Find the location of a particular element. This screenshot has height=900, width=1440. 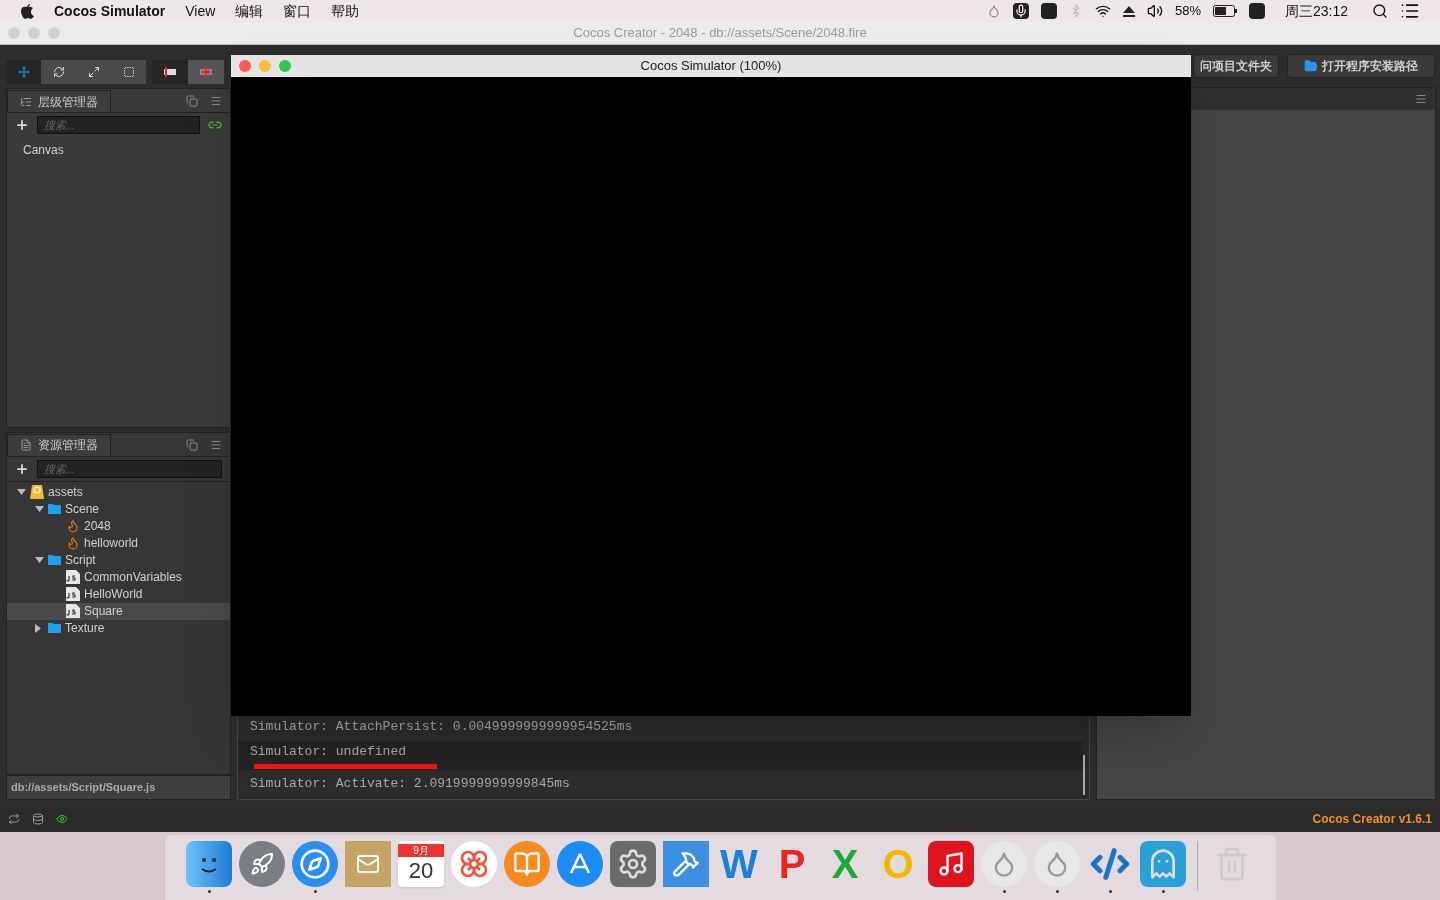

tree-row: HelloWorld is located at coordinates (118, 594).